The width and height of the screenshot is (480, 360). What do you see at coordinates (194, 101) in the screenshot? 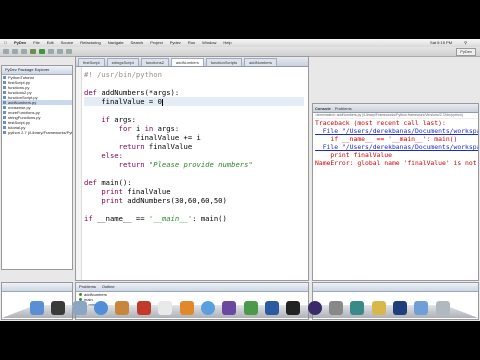
I see `code-line: finalValue = 0` at bounding box center [194, 101].